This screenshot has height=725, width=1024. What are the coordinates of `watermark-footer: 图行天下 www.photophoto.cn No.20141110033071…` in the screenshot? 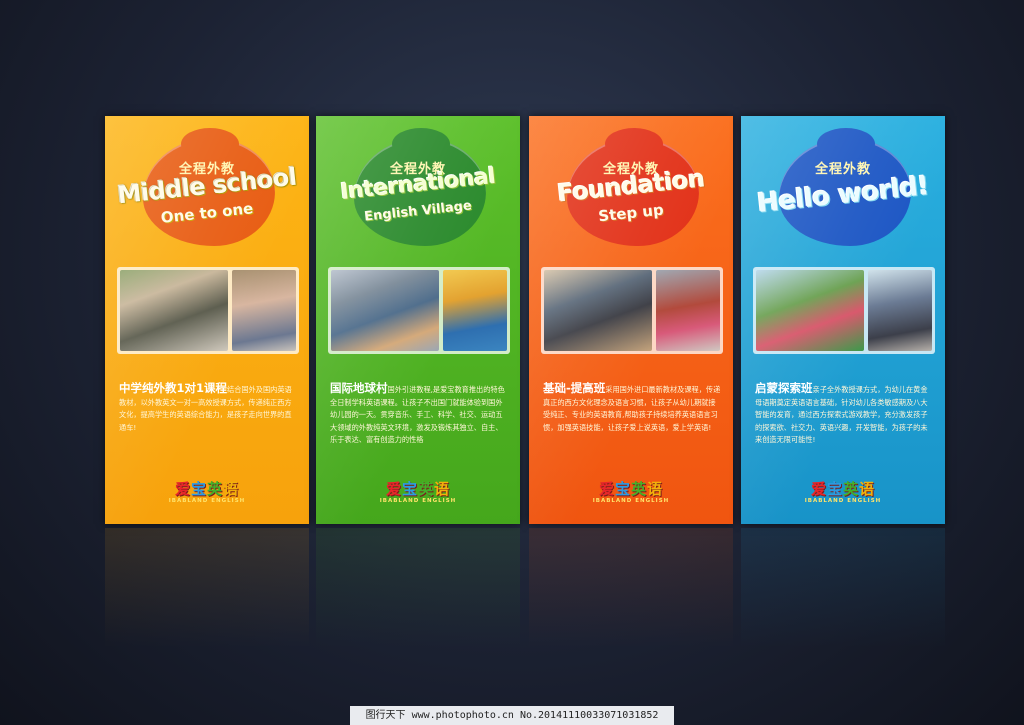 It's located at (512, 715).